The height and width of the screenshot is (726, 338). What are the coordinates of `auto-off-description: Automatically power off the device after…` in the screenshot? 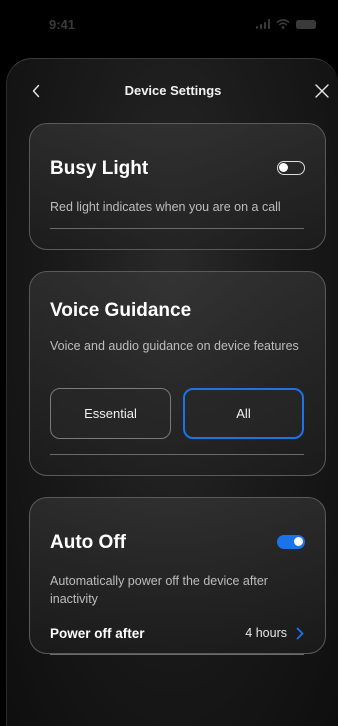 It's located at (159, 590).